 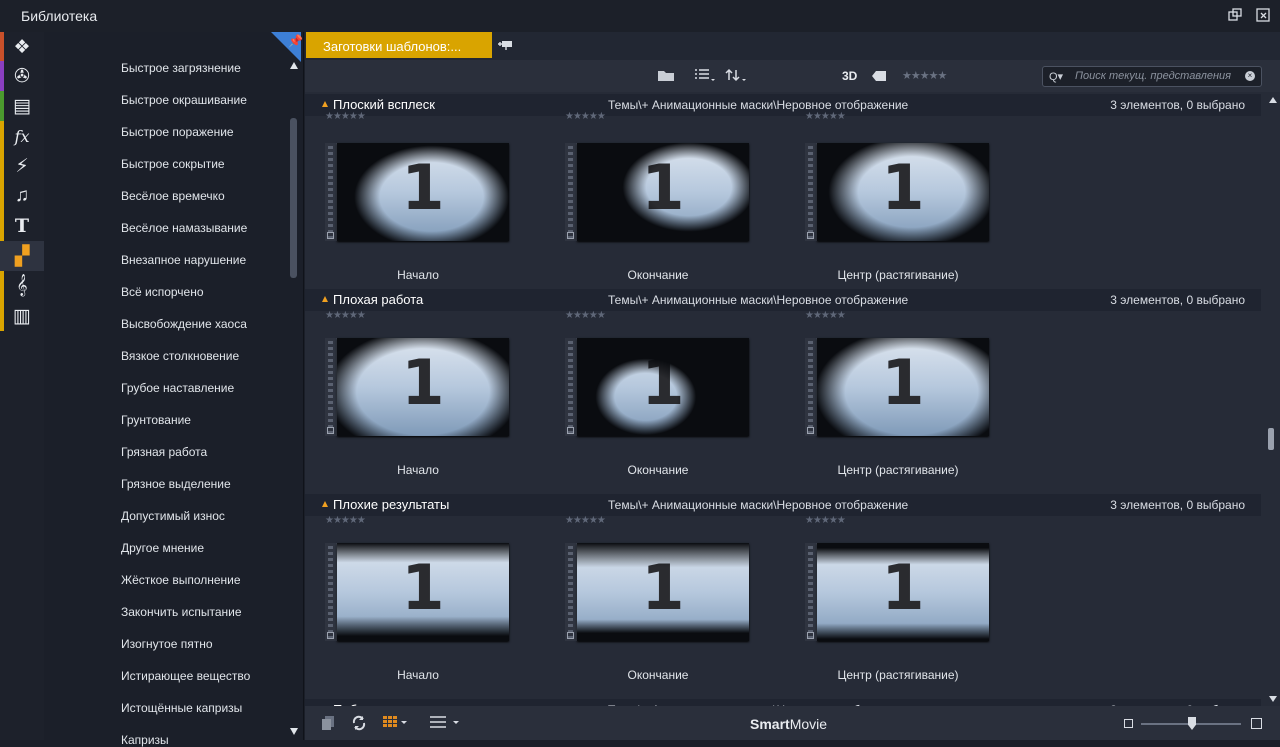 What do you see at coordinates (167, 644) in the screenshot?
I see `folder-item: Изогнутое пятно` at bounding box center [167, 644].